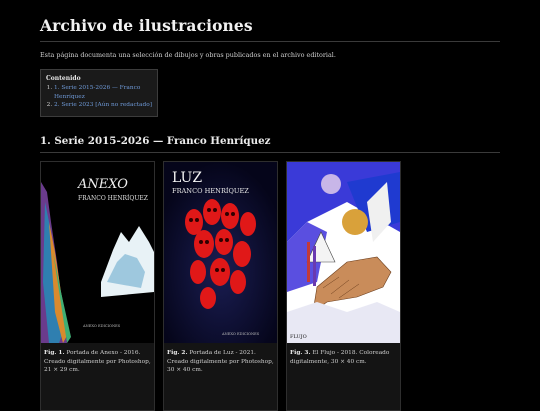  I want to click on cover-title: LUZ, so click(187, 178).